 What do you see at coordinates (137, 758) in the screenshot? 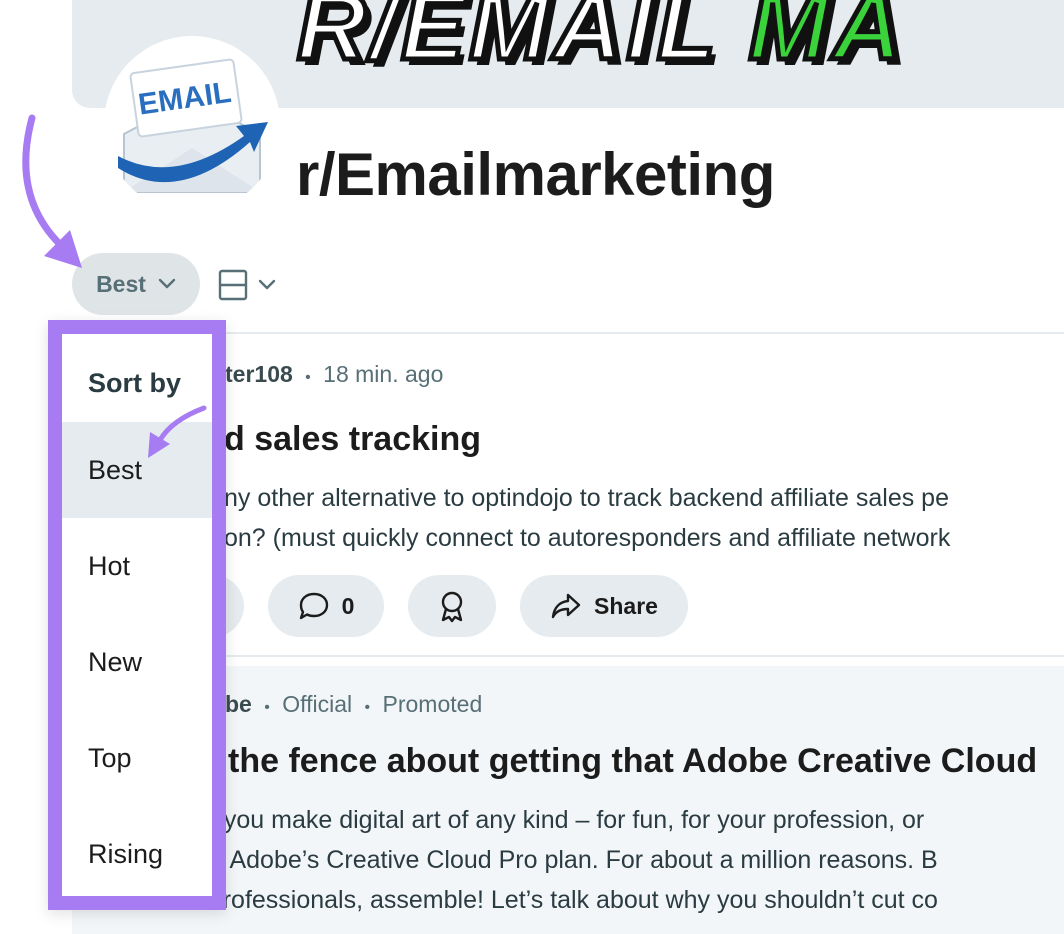
I see `sort-option-top: Top` at bounding box center [137, 758].